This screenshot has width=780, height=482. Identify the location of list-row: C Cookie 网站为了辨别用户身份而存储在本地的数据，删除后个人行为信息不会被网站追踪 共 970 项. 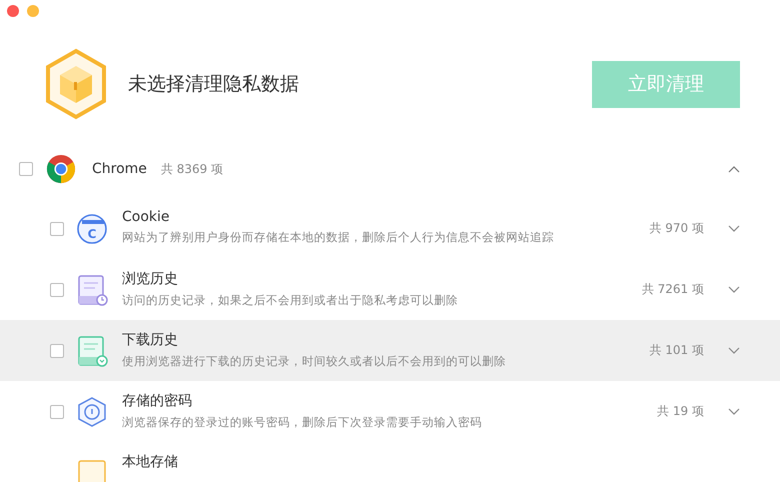
(390, 228).